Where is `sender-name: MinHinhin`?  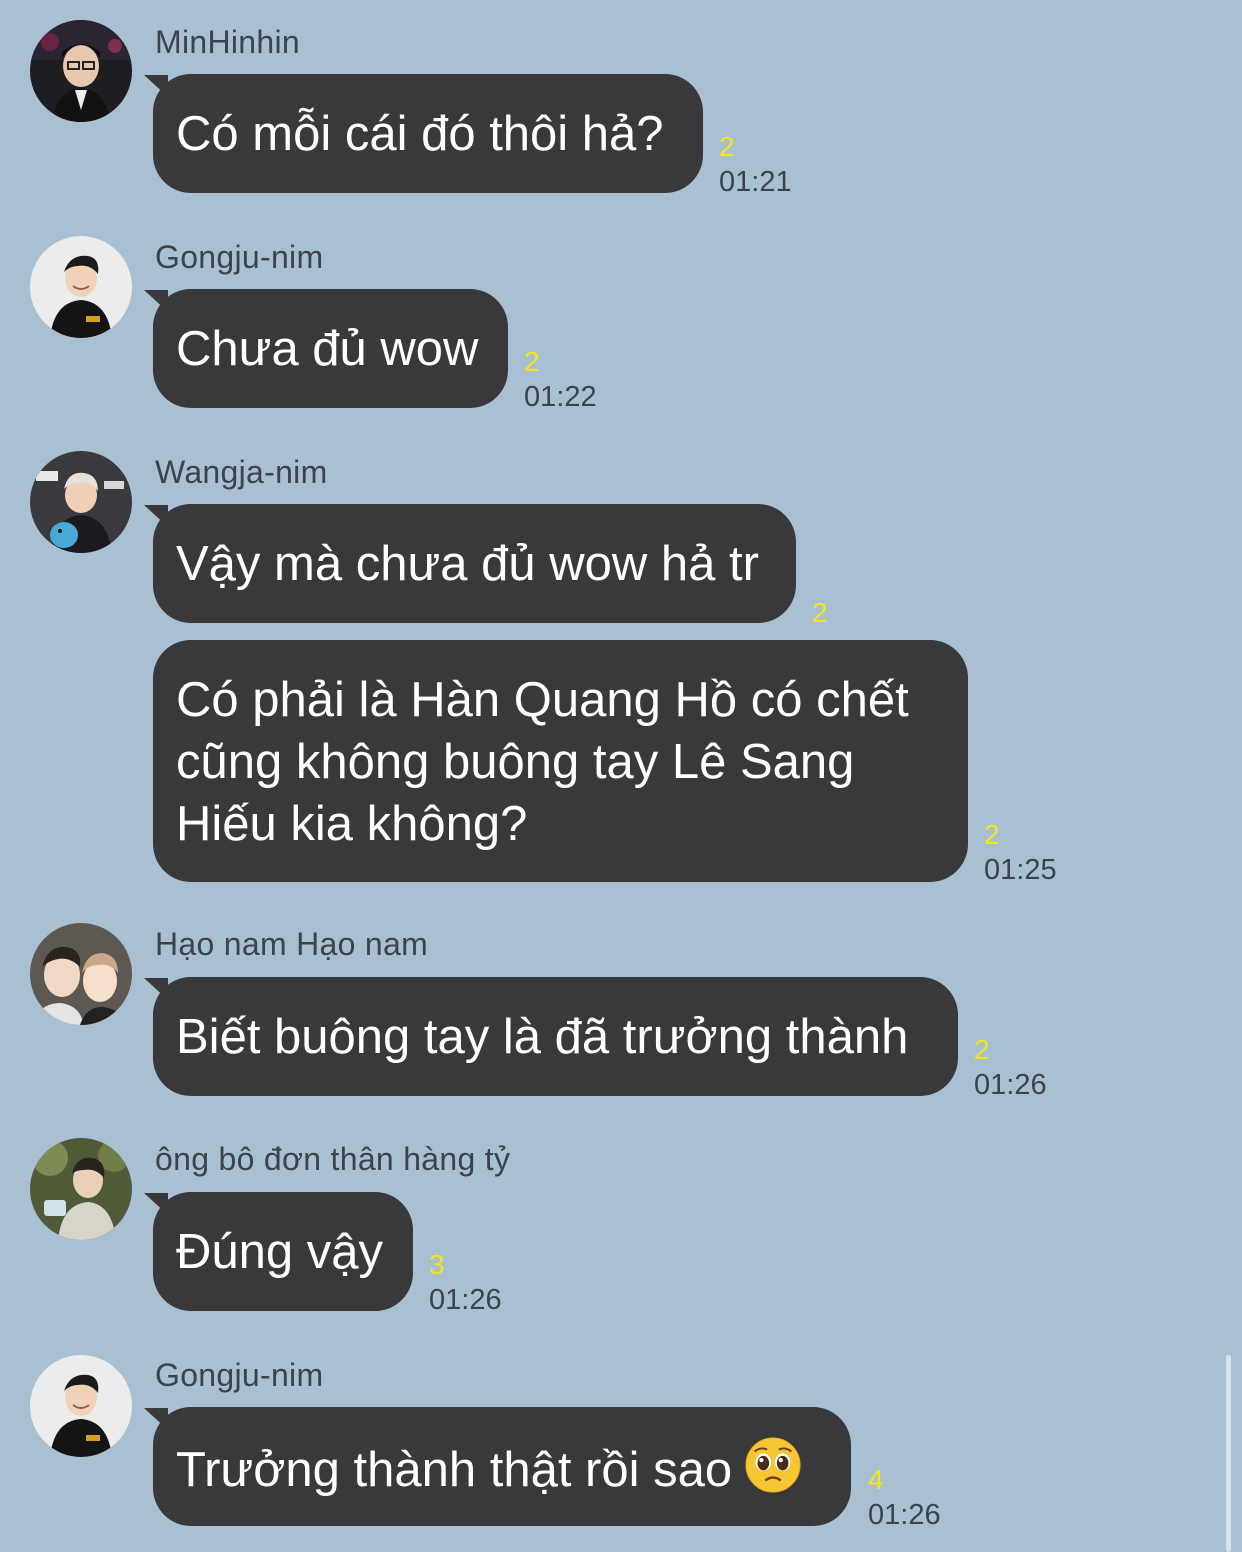
sender-name: MinHinhin is located at coordinates (227, 42).